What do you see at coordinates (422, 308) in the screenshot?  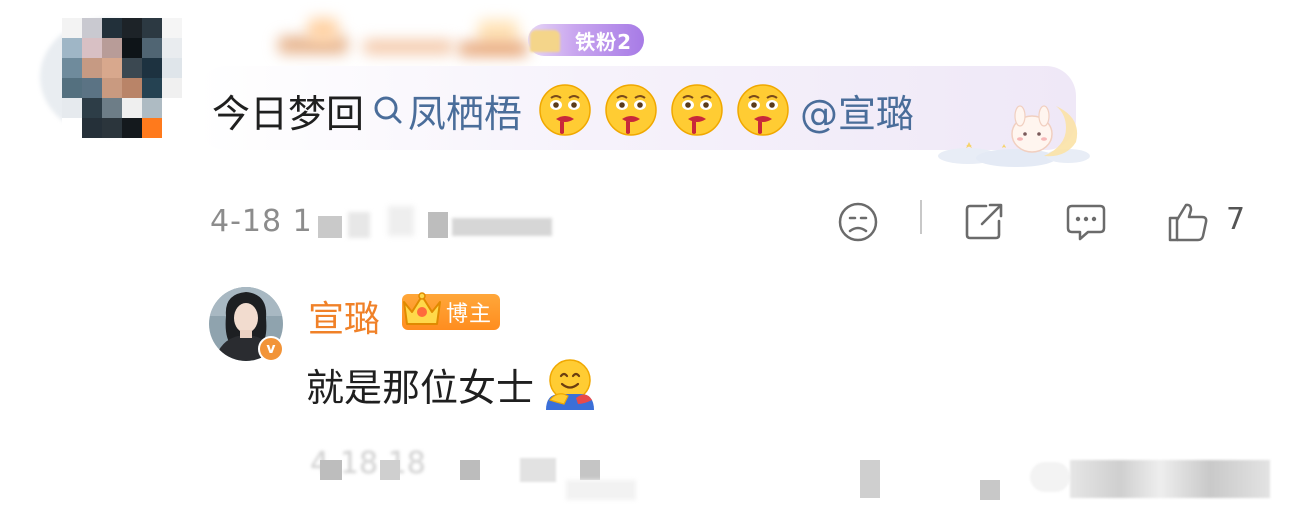 I see `crown-icon` at bounding box center [422, 308].